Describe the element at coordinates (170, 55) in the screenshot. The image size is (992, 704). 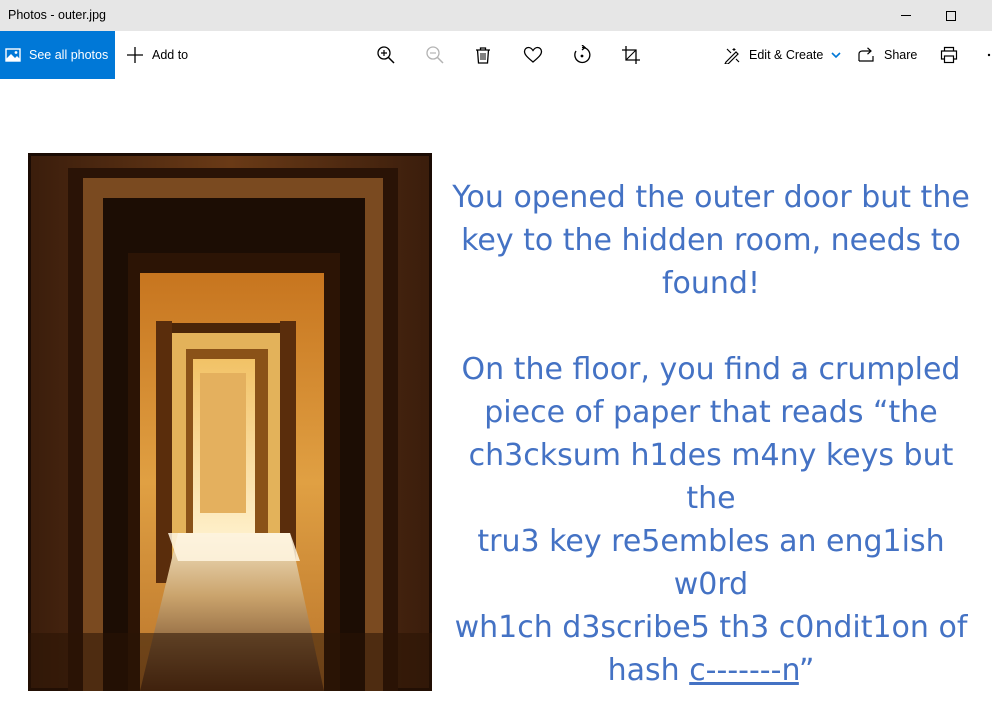
I see `add-to-label: Add to` at that location.